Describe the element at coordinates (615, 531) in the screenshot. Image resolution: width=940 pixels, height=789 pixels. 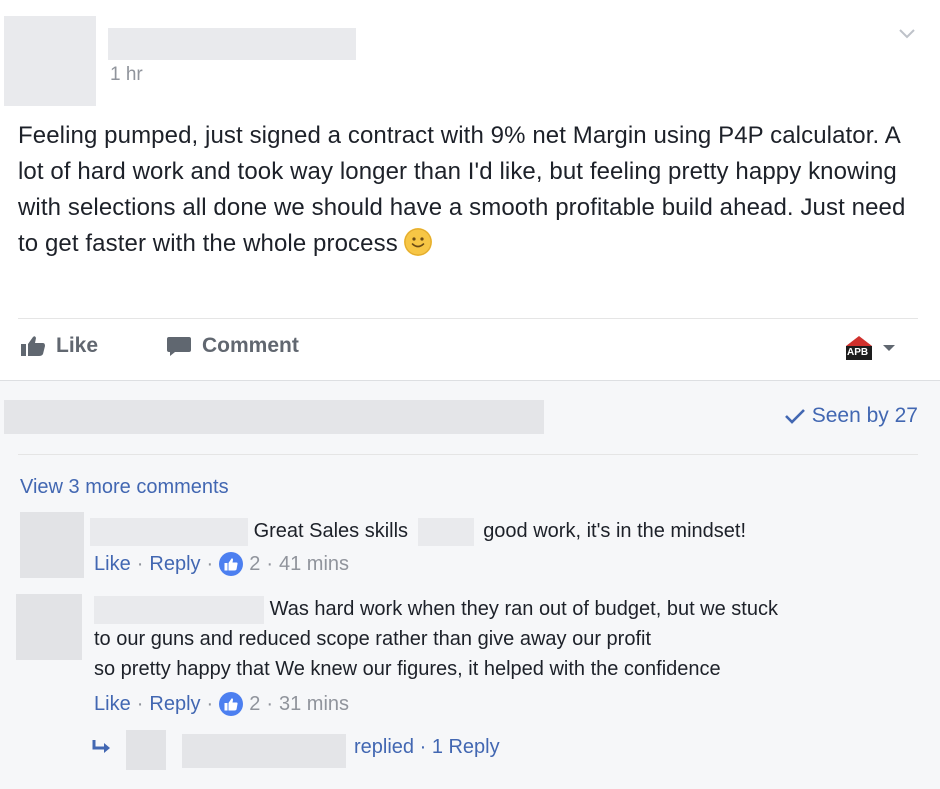
I see `comment-text-b: good work, it's in the mindset!` at that location.